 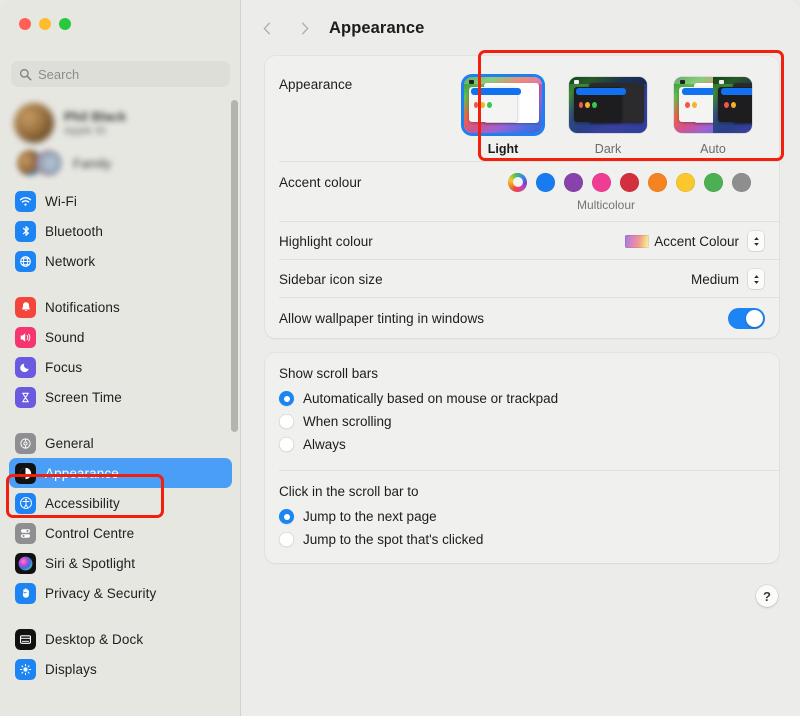 I want to click on desktop-dock-icon, so click(x=25, y=639).